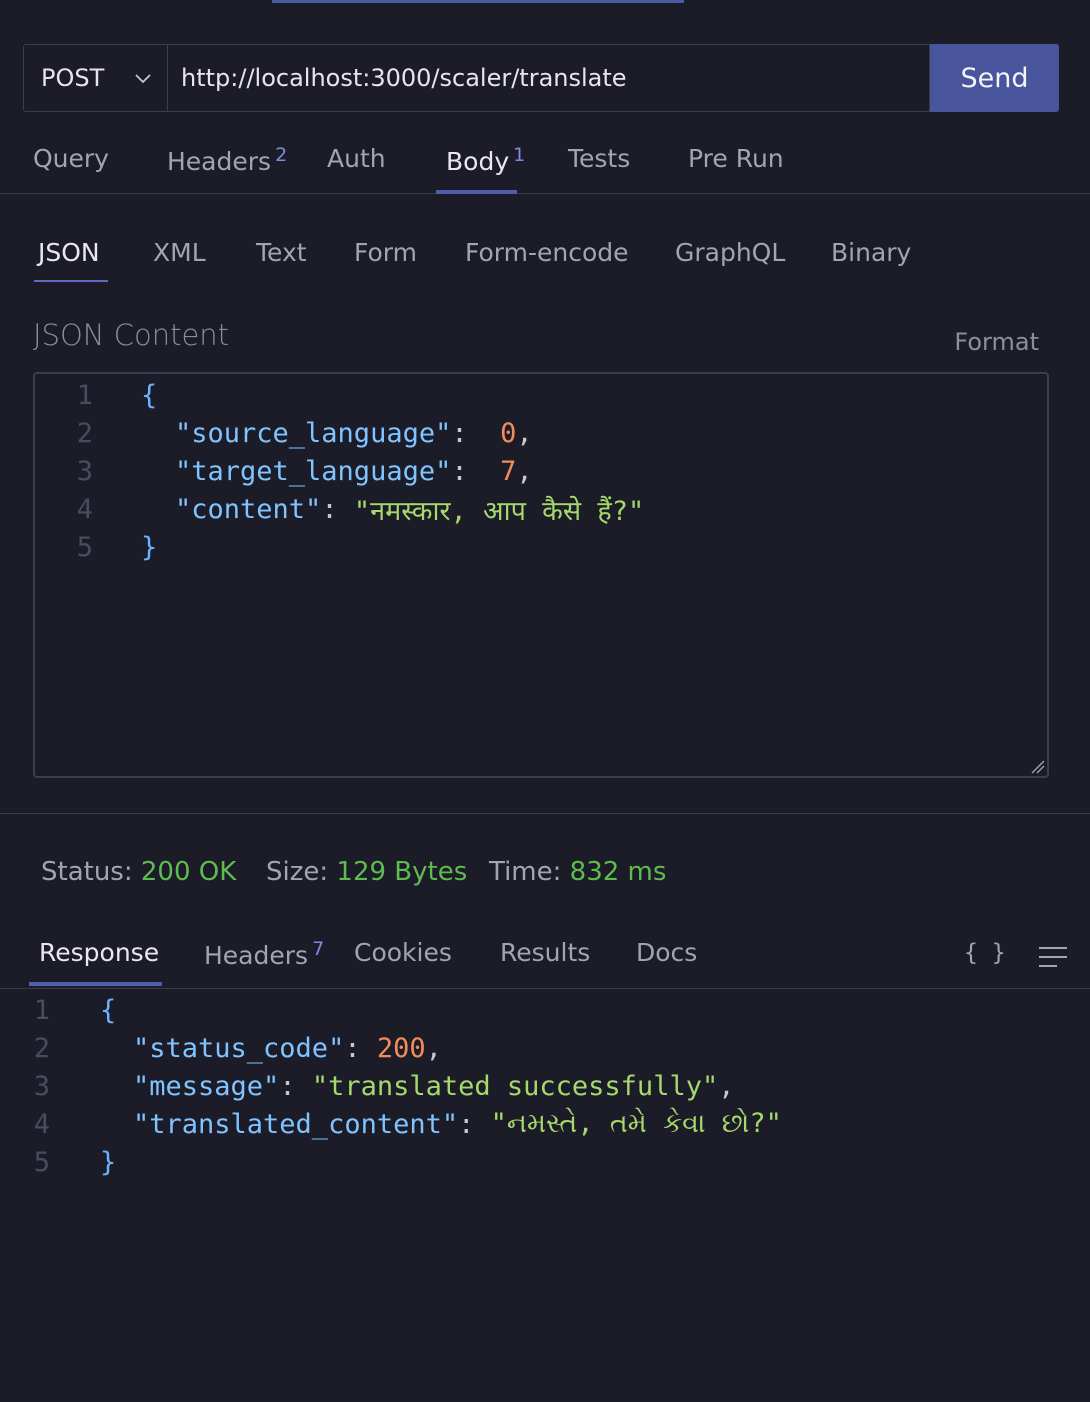 The width and height of the screenshot is (1090, 1402). I want to click on tab-label: Tests, so click(599, 158).